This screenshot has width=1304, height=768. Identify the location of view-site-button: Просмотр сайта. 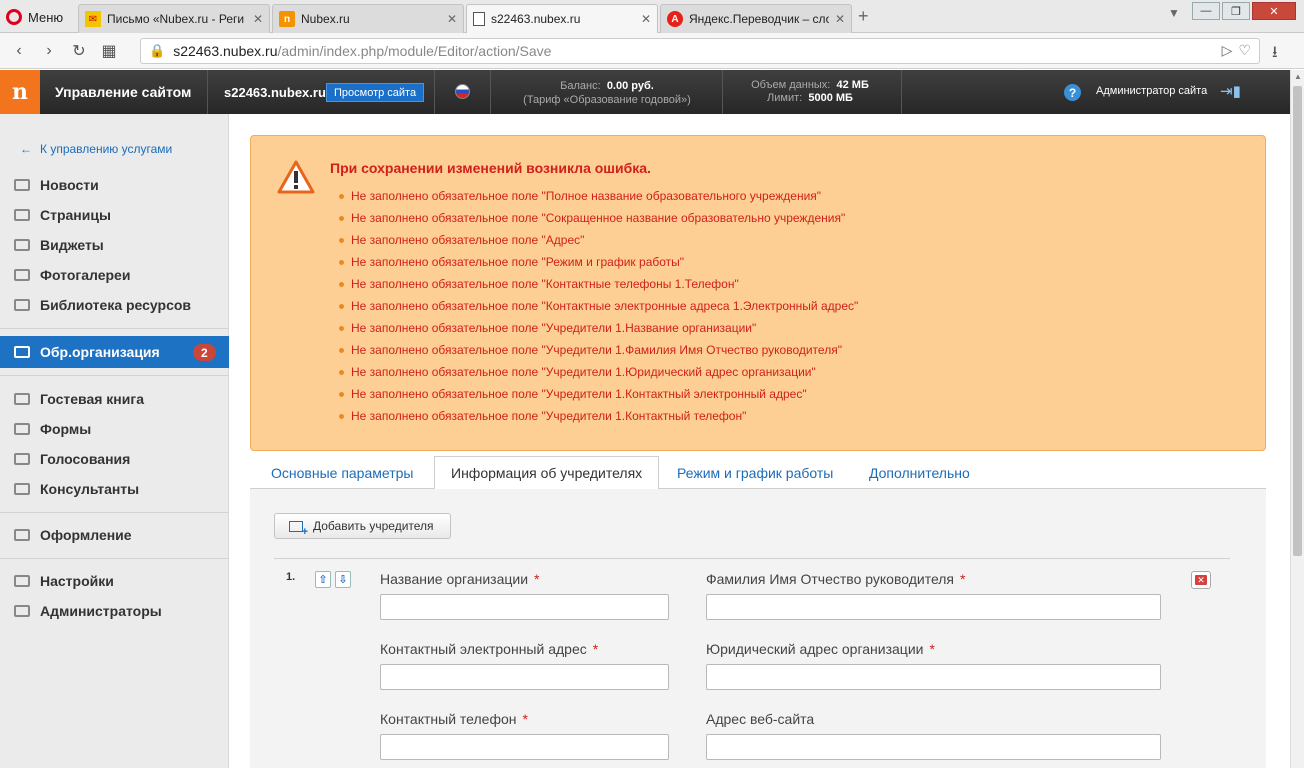
(375, 92).